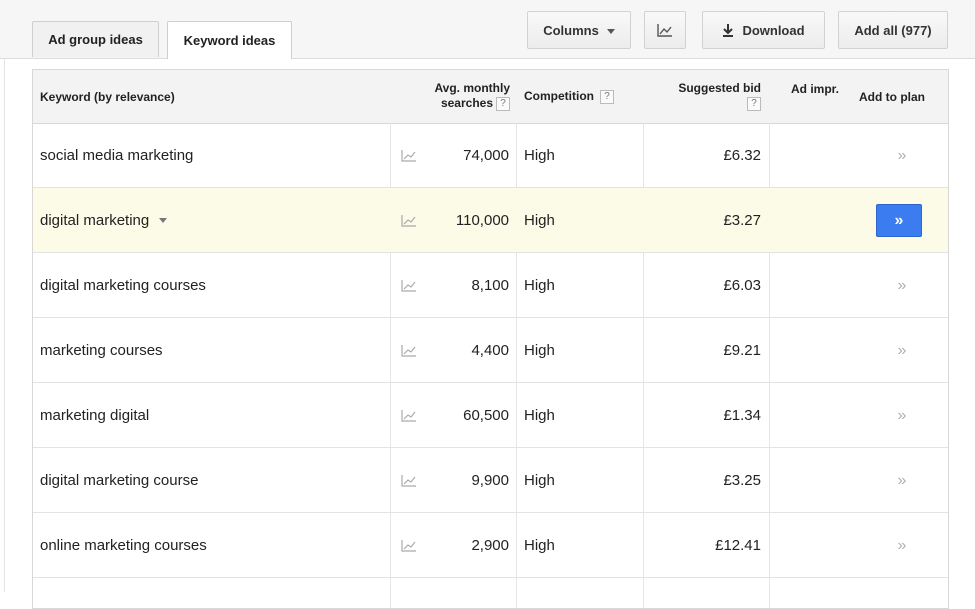 The image size is (975, 609). I want to click on bid-cell: £6.32, so click(687, 155).